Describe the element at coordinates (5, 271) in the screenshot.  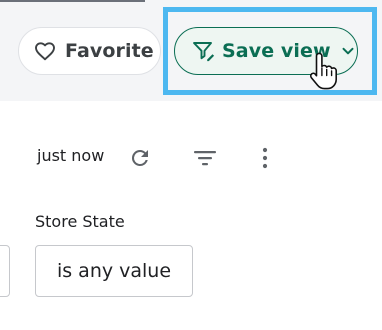
I see `previous-filter-value-box` at that location.